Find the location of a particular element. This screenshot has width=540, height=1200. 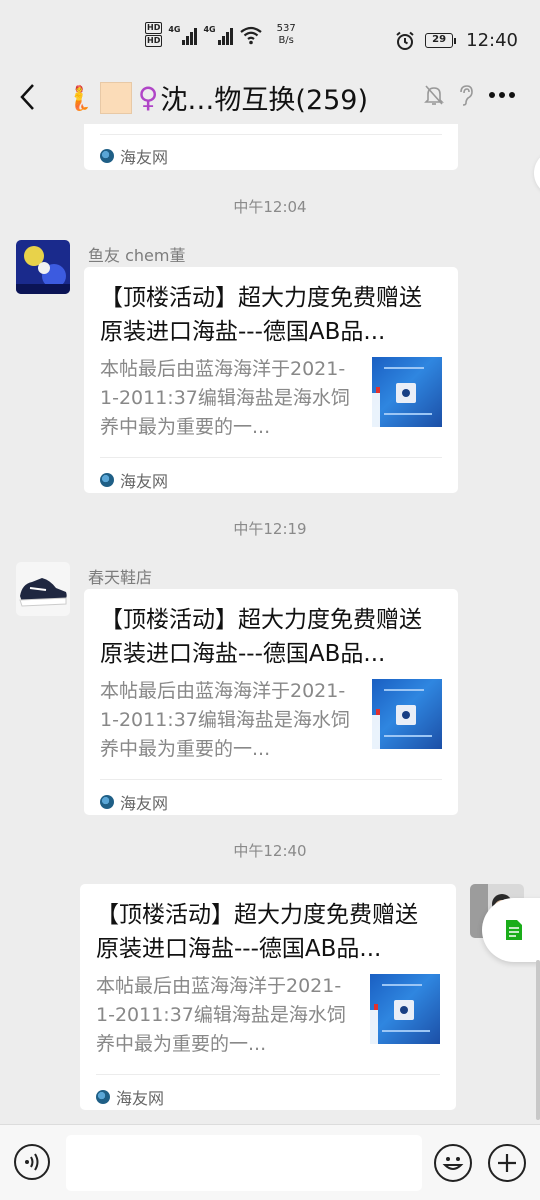

status-left: HD HD 4G 4G 537 B/s is located at coordinates (220, 35).